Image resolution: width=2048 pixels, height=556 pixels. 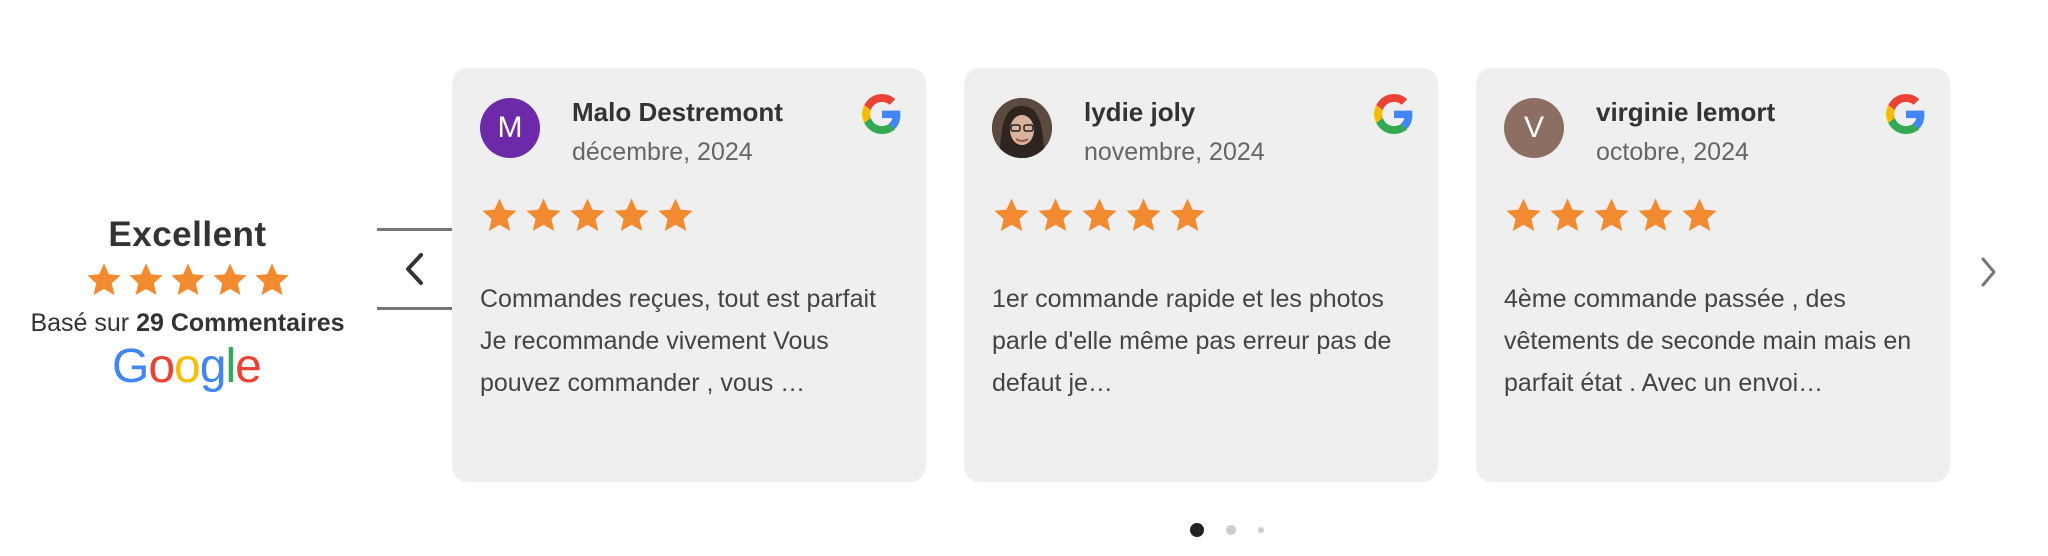 What do you see at coordinates (240, 323) in the screenshot?
I see `review-count: 29 Commentaires` at bounding box center [240, 323].